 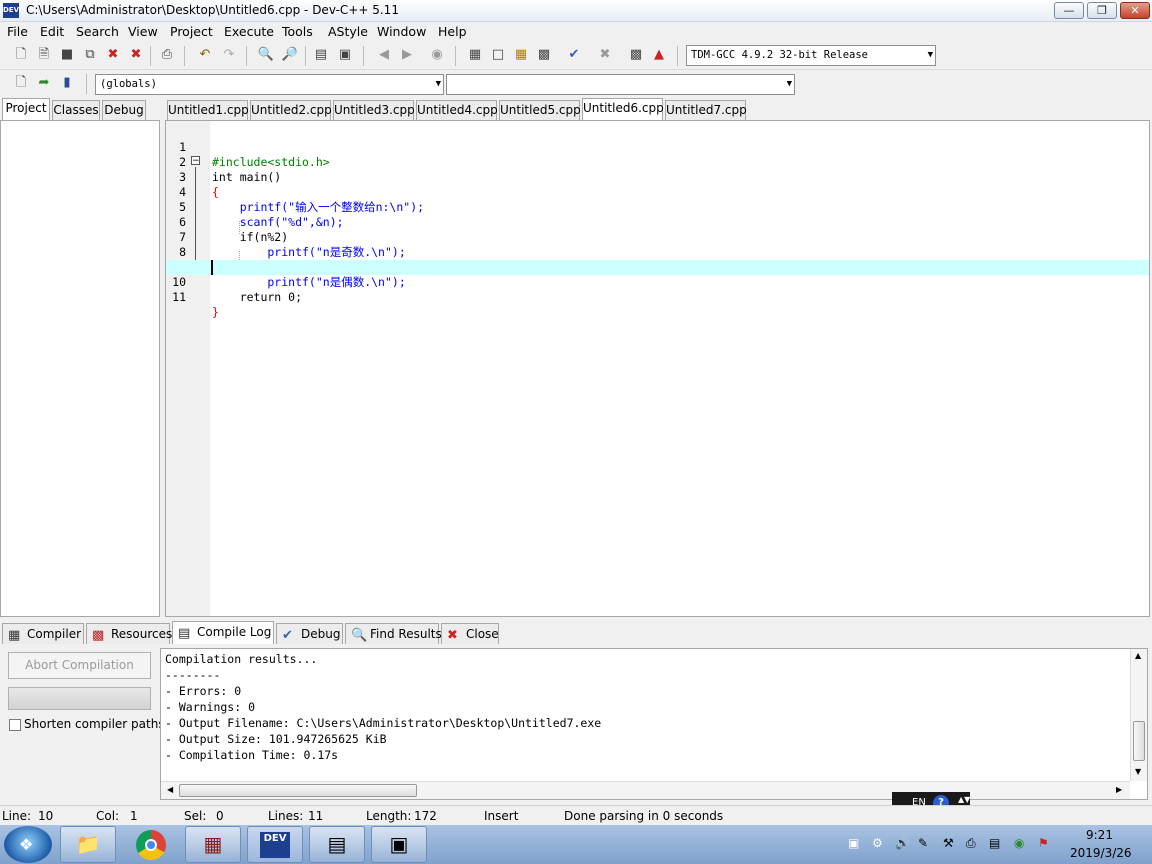 What do you see at coordinates (337, 844) in the screenshot?
I see `taskbar-app: ▤` at bounding box center [337, 844].